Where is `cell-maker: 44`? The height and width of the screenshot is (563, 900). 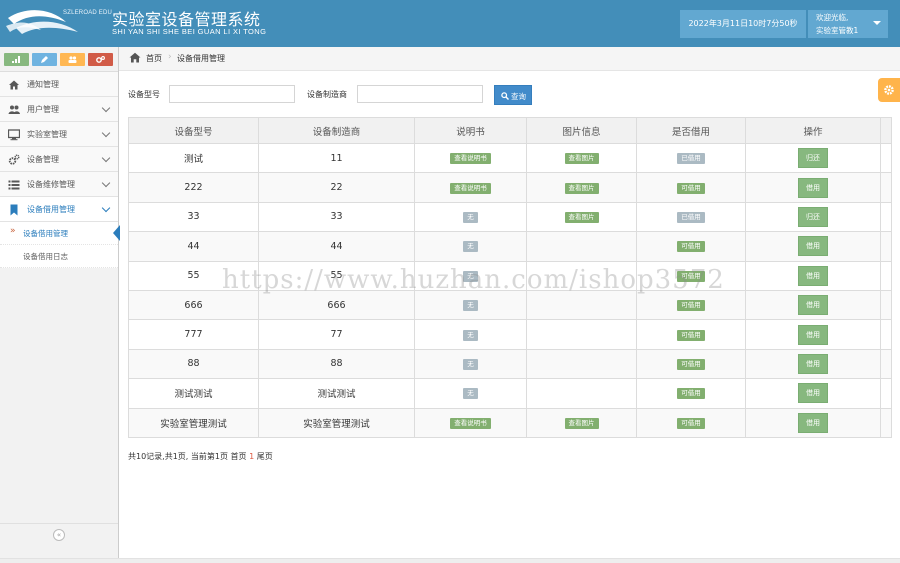 cell-maker: 44 is located at coordinates (336, 246).